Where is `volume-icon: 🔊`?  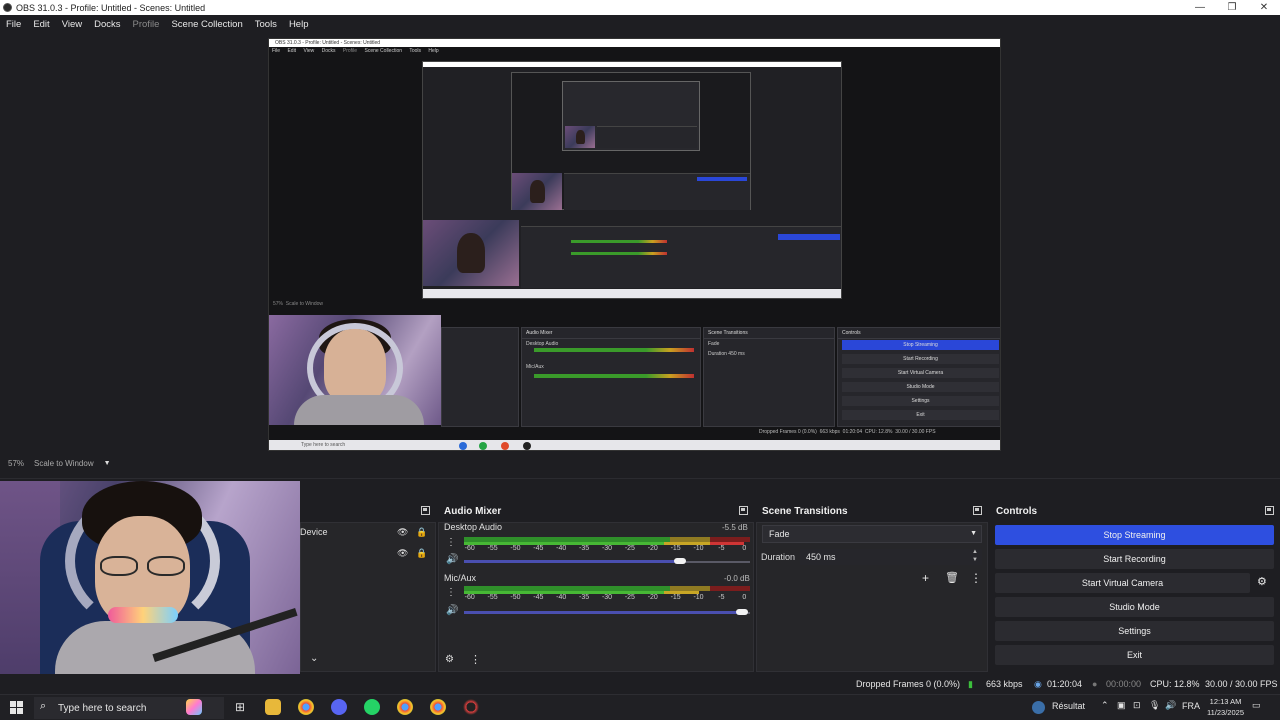 volume-icon: 🔊 is located at coordinates (1170, 705).